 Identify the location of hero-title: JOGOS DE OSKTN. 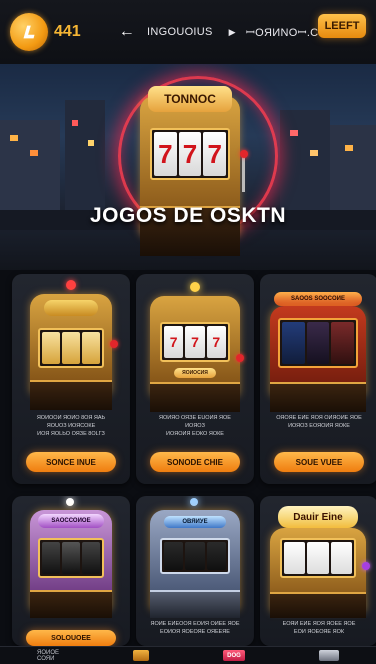
(188, 215).